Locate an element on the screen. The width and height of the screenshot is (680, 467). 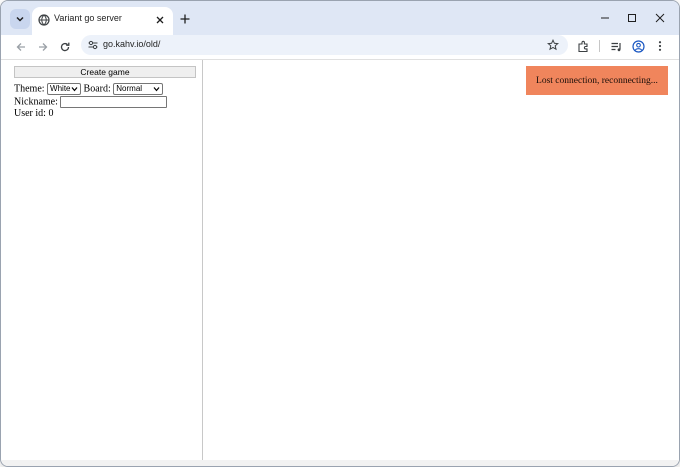
forward-button is located at coordinates (43, 47).